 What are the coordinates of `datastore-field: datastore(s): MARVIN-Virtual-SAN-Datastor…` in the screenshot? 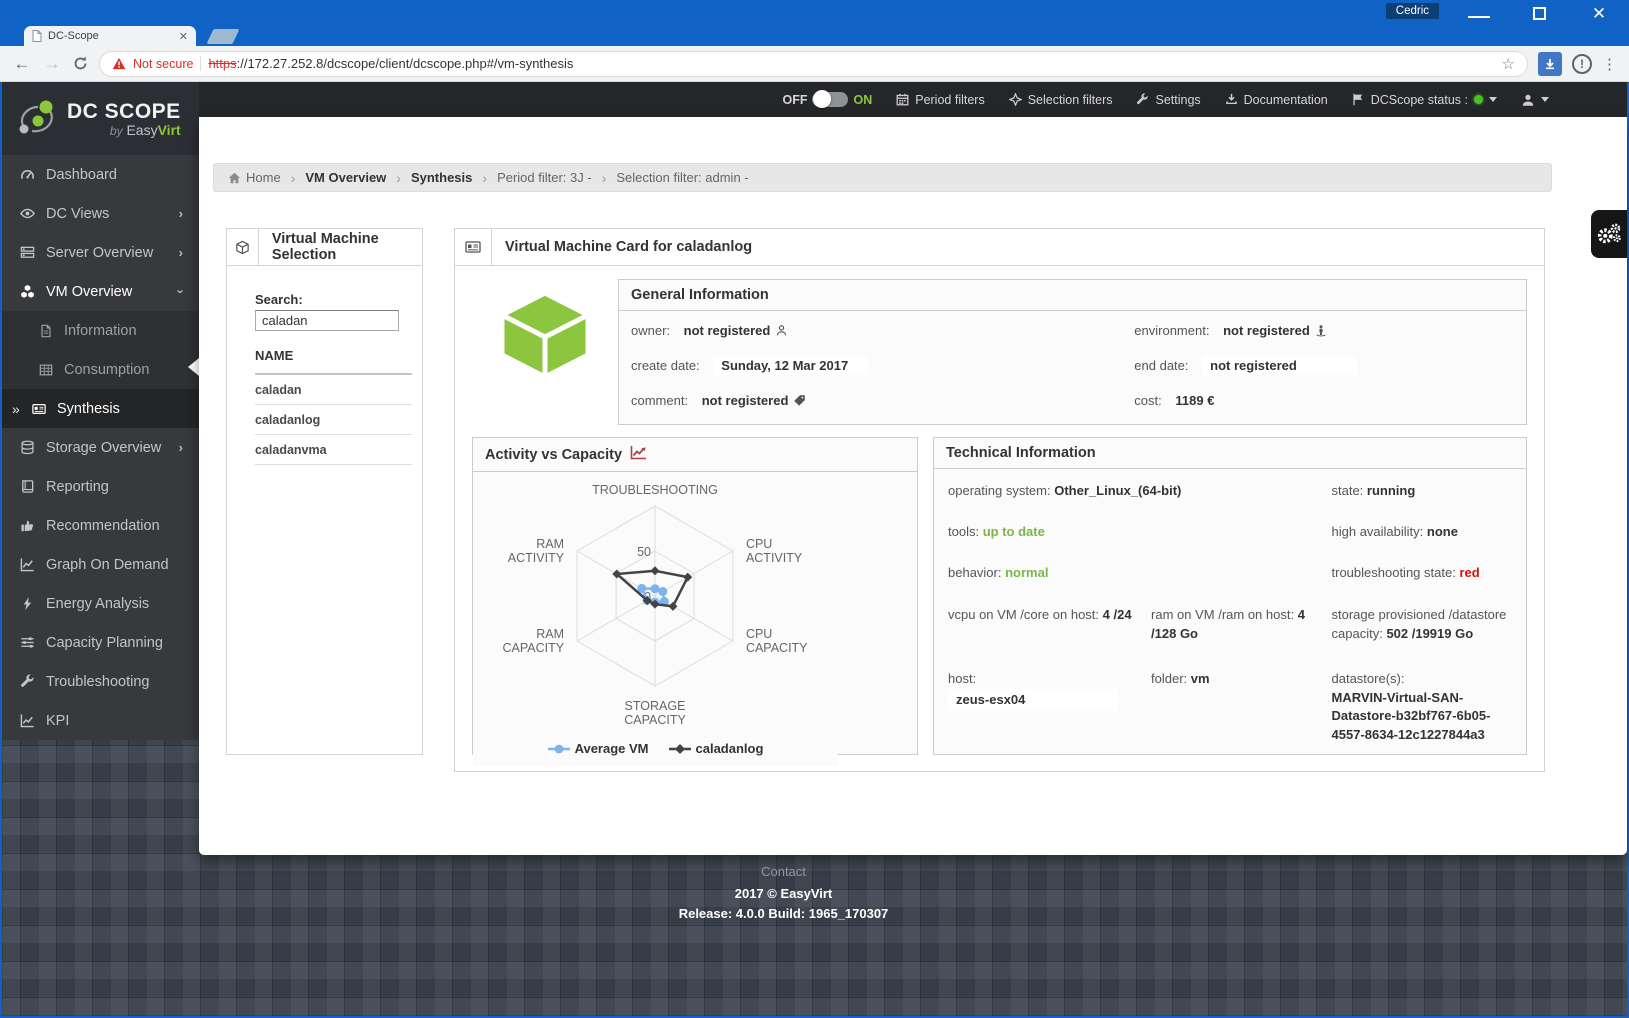 It's located at (1411, 706).